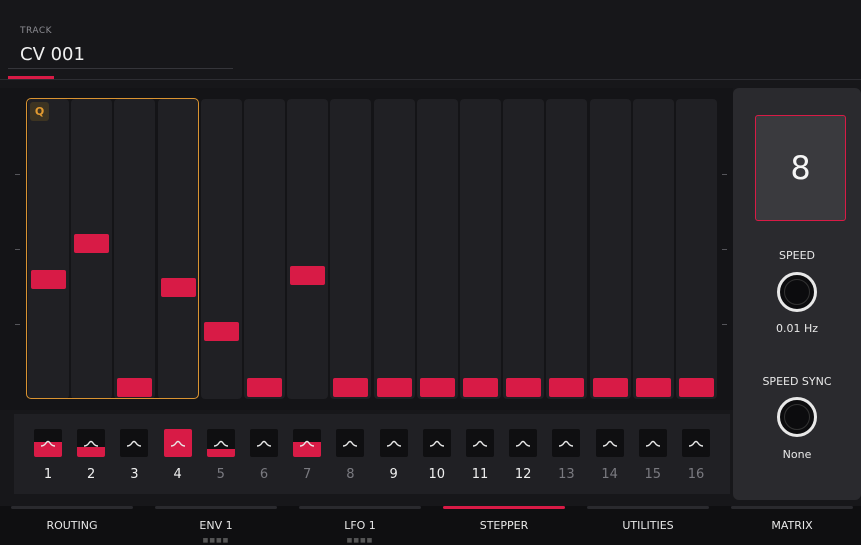 This screenshot has width=861, height=545. Describe the element at coordinates (430, 40) in the screenshot. I see `header: TRACK CV 001` at that location.